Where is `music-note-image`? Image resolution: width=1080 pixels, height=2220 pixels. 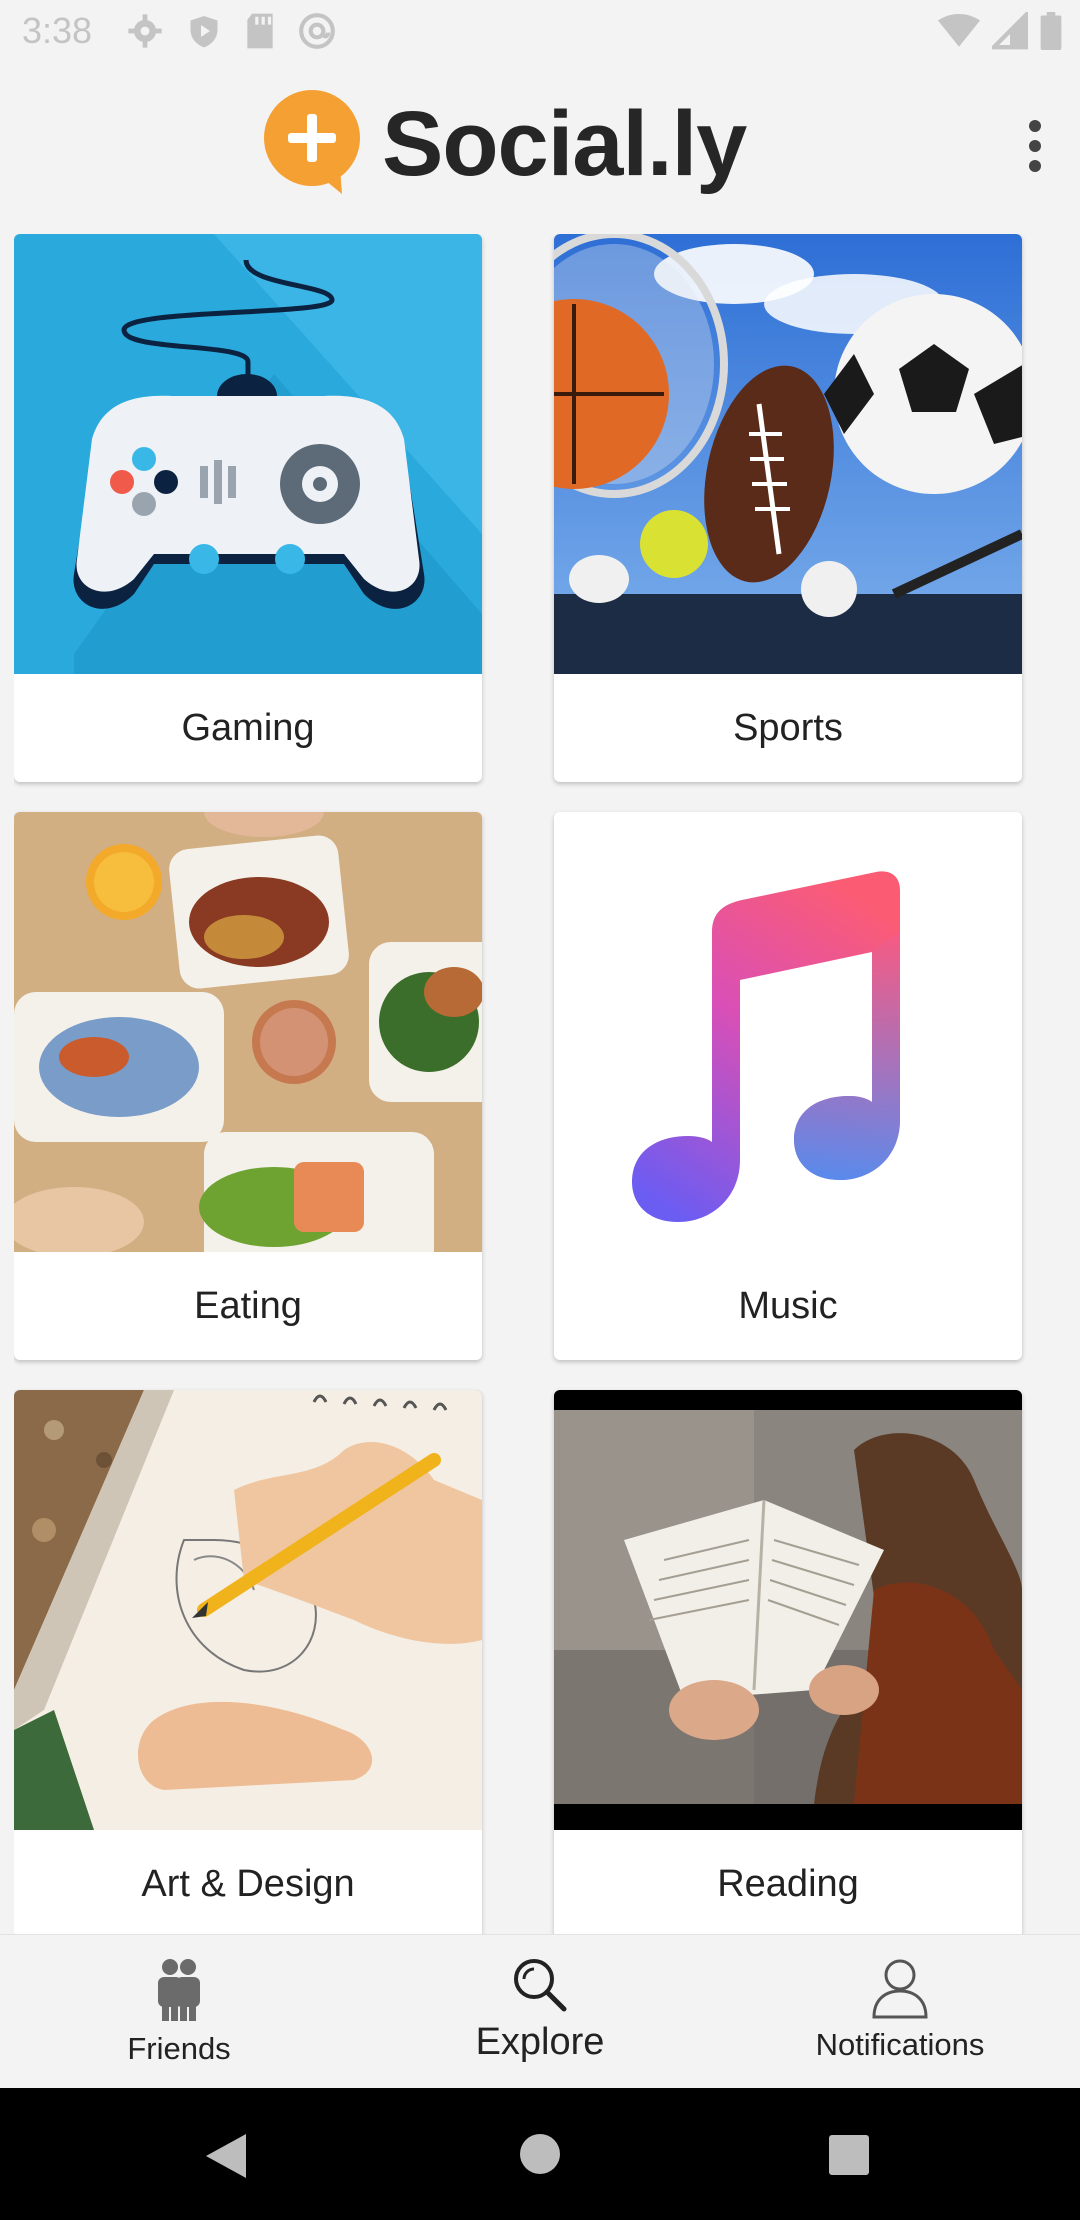 music-note-image is located at coordinates (788, 1032).